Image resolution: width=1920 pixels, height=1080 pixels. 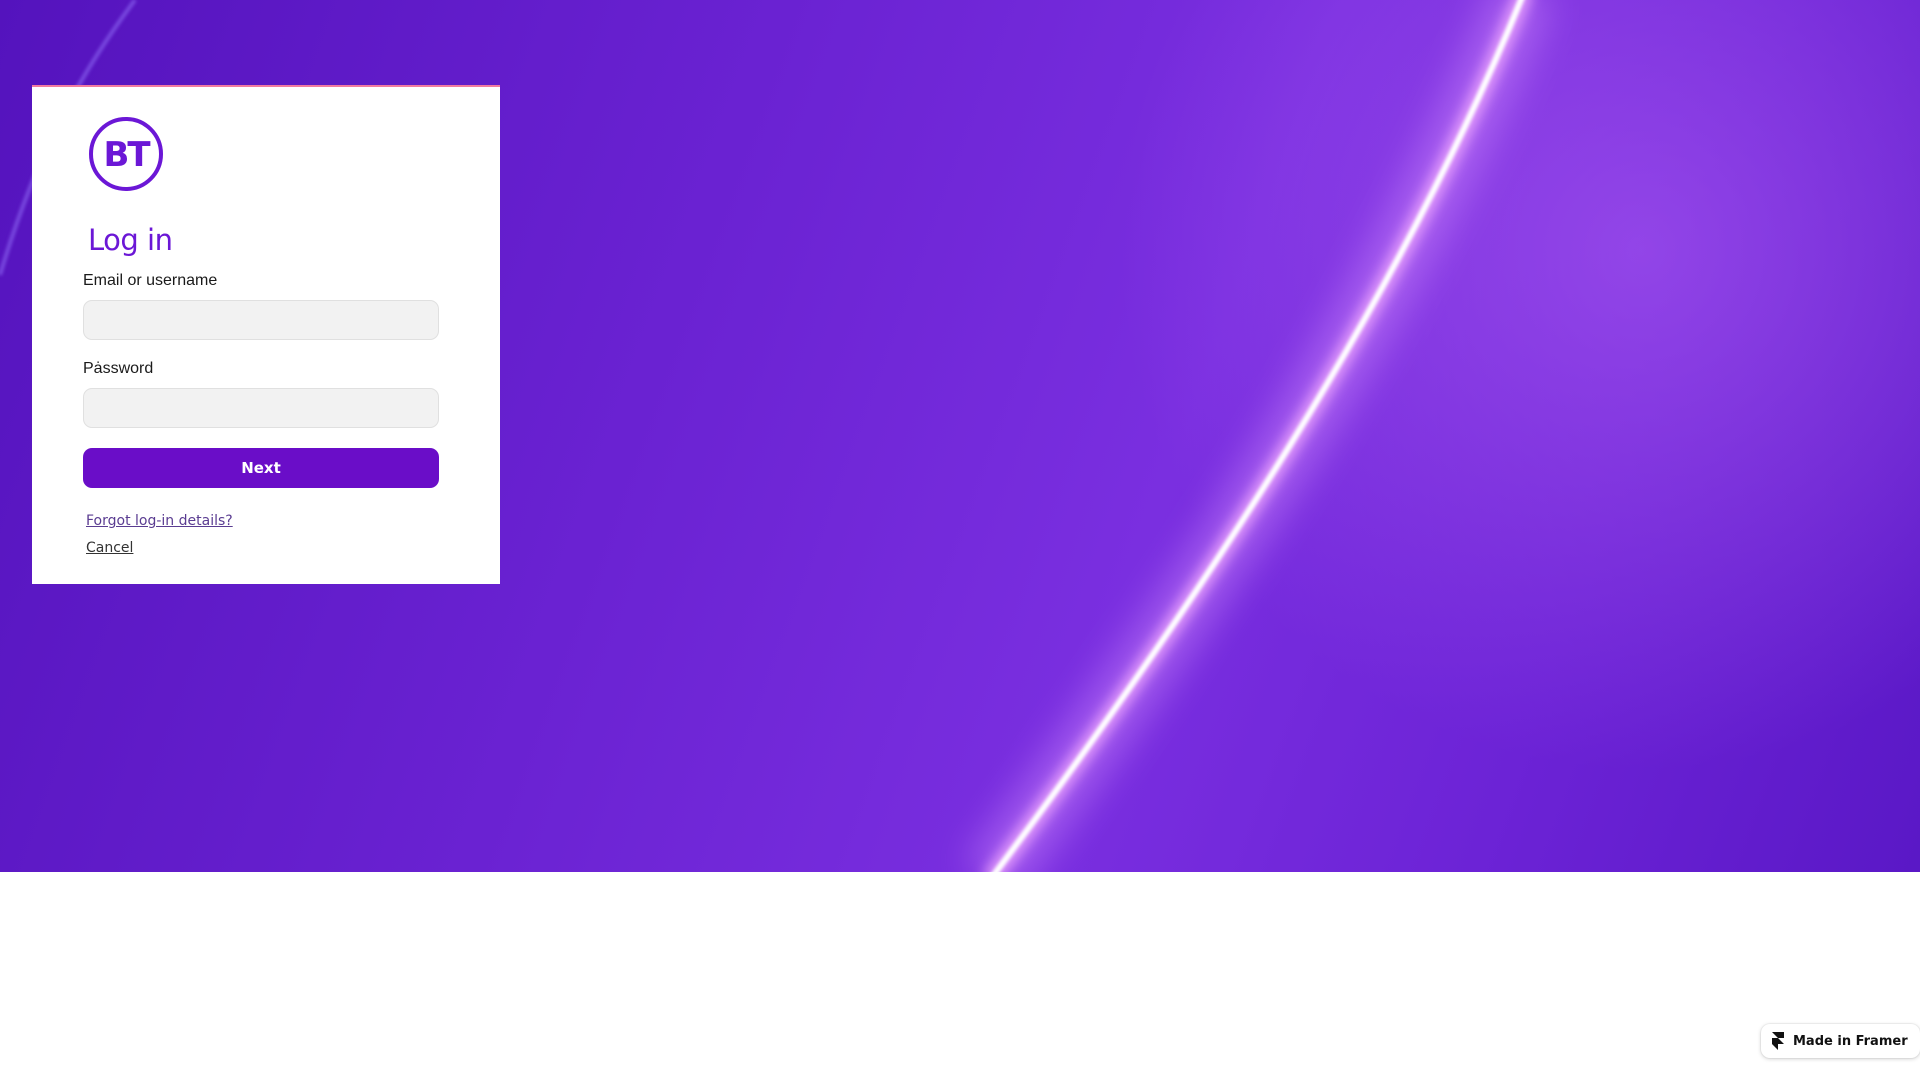 I want to click on next-button: Next, so click(x=261, y=468).